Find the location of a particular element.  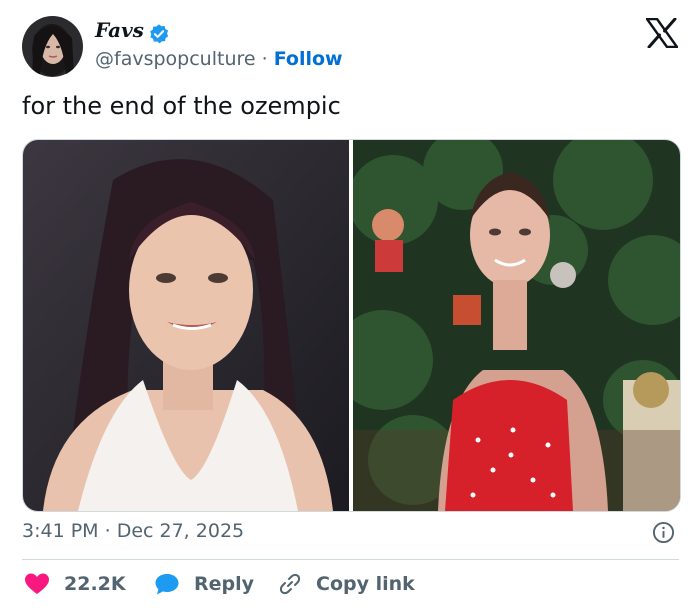

info-icon is located at coordinates (663, 532).